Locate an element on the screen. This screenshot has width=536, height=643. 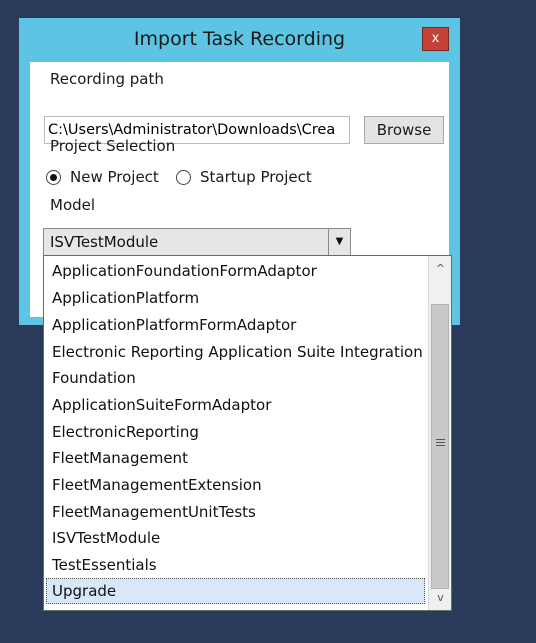
project-selection-label: Project Selection is located at coordinates (113, 146).